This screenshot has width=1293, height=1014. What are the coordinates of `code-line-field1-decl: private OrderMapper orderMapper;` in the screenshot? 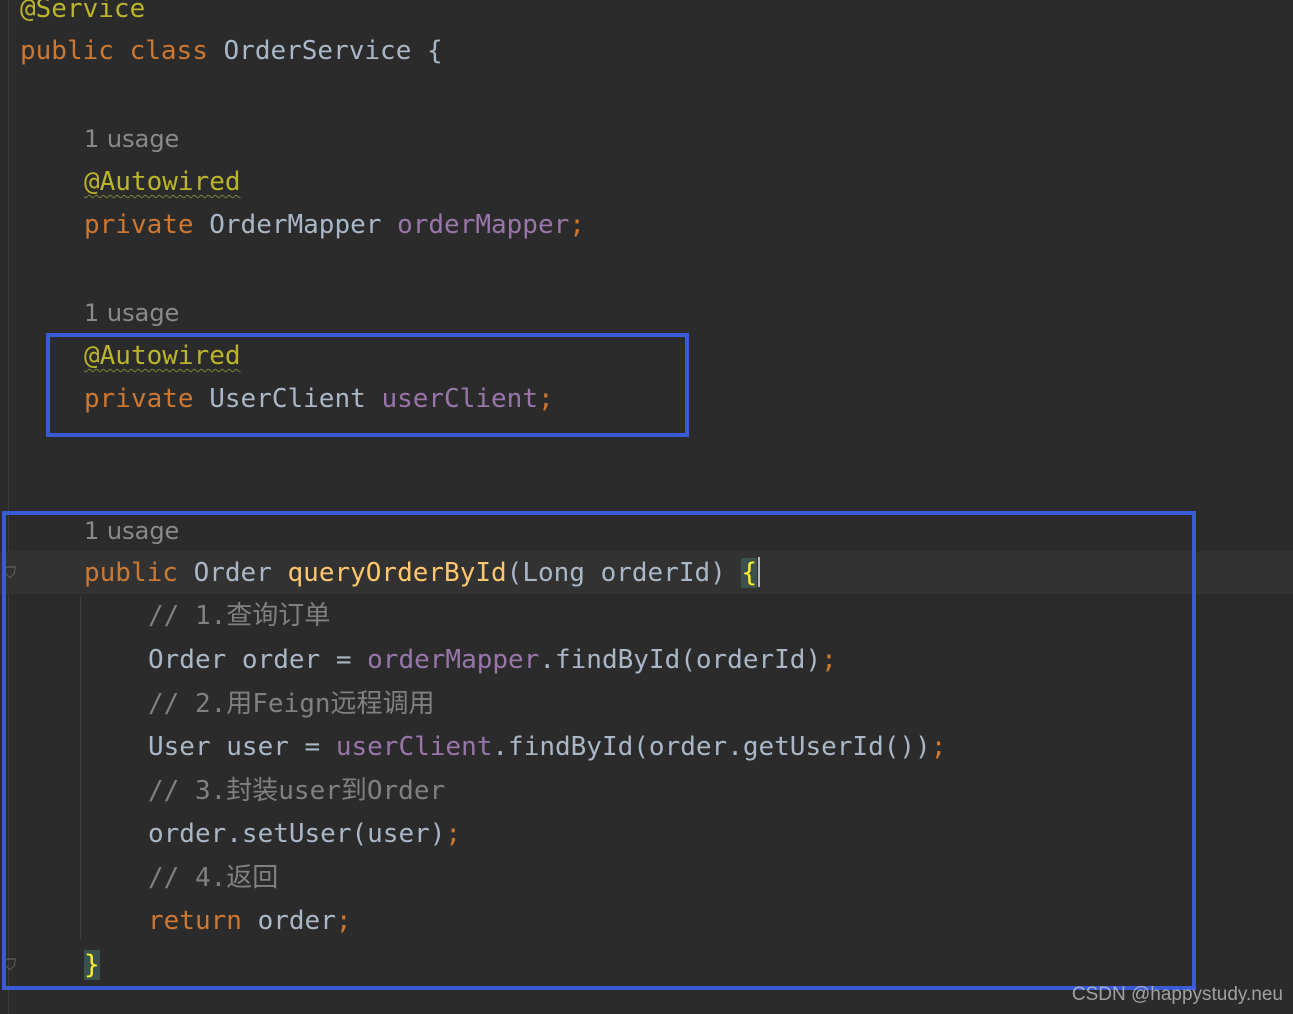 It's located at (334, 225).